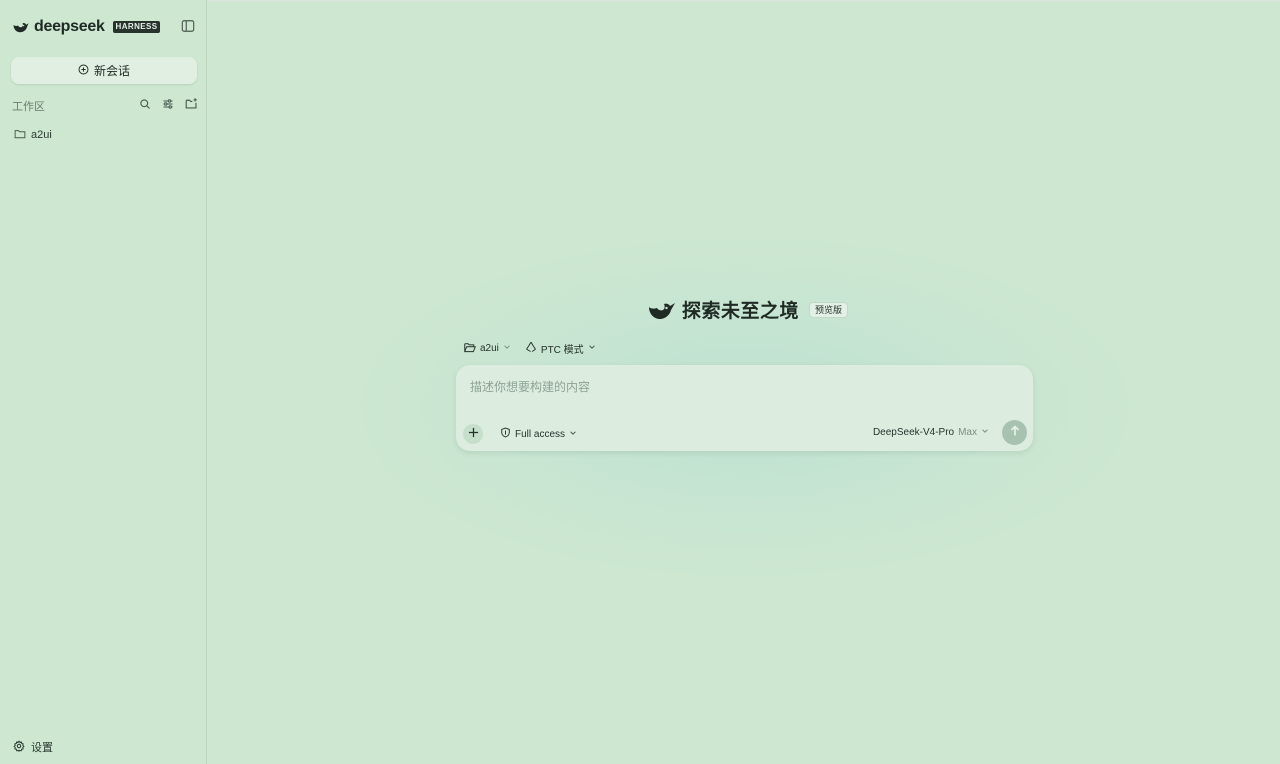 The height and width of the screenshot is (764, 1280). I want to click on search-icon, so click(145, 106).